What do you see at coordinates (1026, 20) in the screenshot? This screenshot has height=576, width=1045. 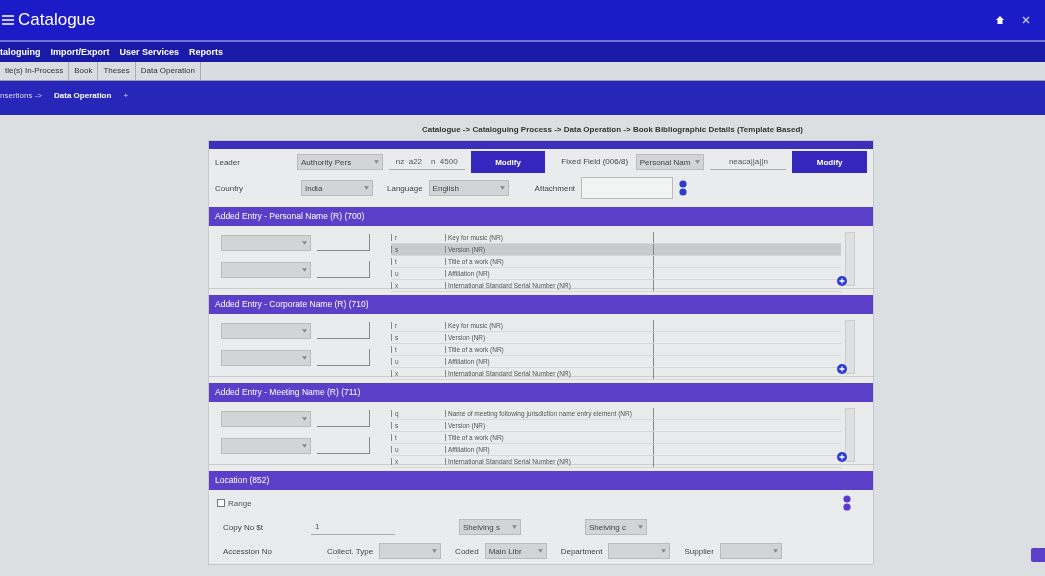 I see `close-icon` at bounding box center [1026, 20].